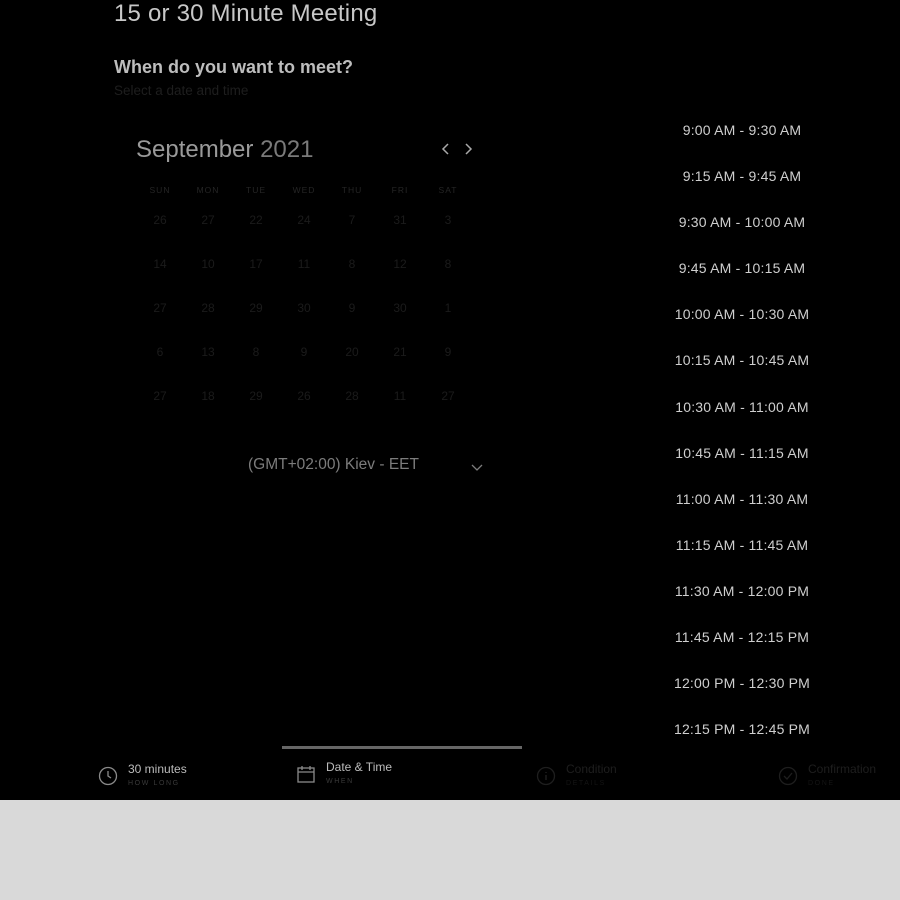  Describe the element at coordinates (586, 783) in the screenshot. I see `step-sublabel: DETAILS` at that location.